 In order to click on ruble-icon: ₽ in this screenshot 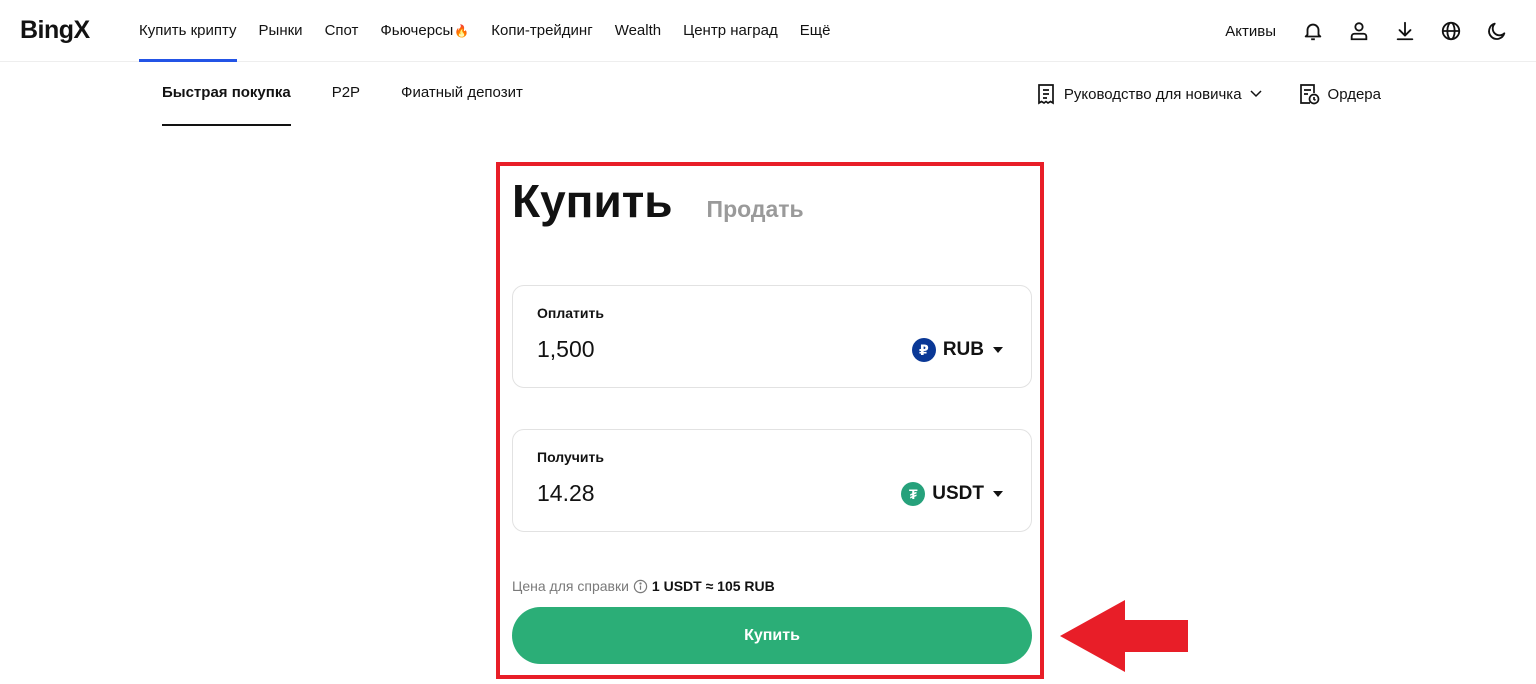, I will do `click(923, 350)`.